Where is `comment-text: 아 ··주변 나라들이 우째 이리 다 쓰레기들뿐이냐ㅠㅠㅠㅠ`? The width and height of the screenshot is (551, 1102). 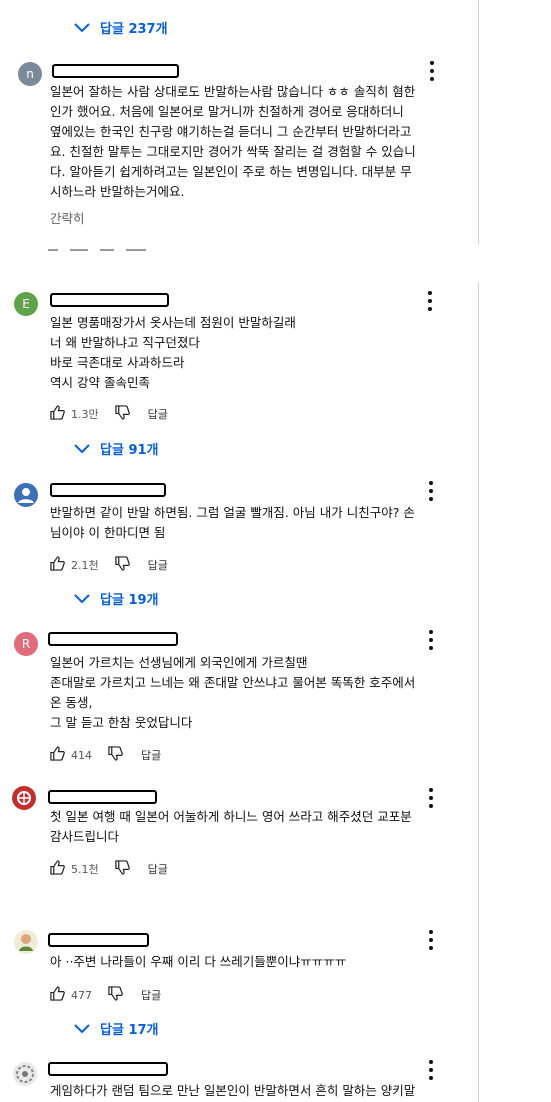
comment-text: 아 ··주변 나라들이 우째 이리 다 쓰레기들뿐이냐ㅠㅠㅠㅠ is located at coordinates (198, 961).